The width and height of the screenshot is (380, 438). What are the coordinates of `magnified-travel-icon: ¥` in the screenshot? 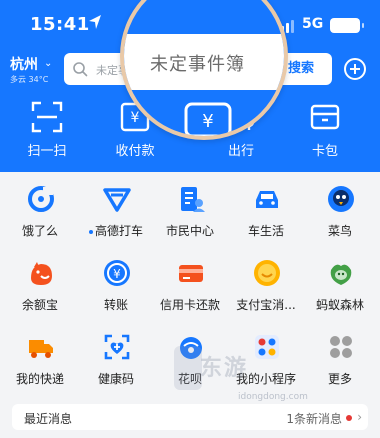 It's located at (208, 119).